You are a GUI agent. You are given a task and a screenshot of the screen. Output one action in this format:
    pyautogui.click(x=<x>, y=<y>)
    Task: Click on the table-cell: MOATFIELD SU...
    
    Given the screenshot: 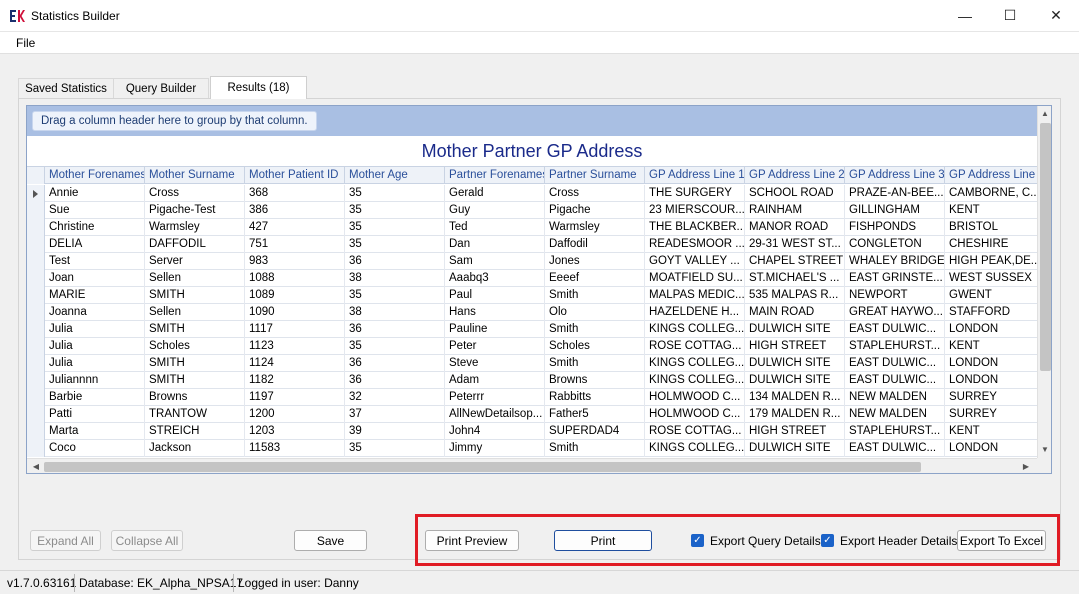 What is the action you would take?
    pyautogui.click(x=695, y=278)
    